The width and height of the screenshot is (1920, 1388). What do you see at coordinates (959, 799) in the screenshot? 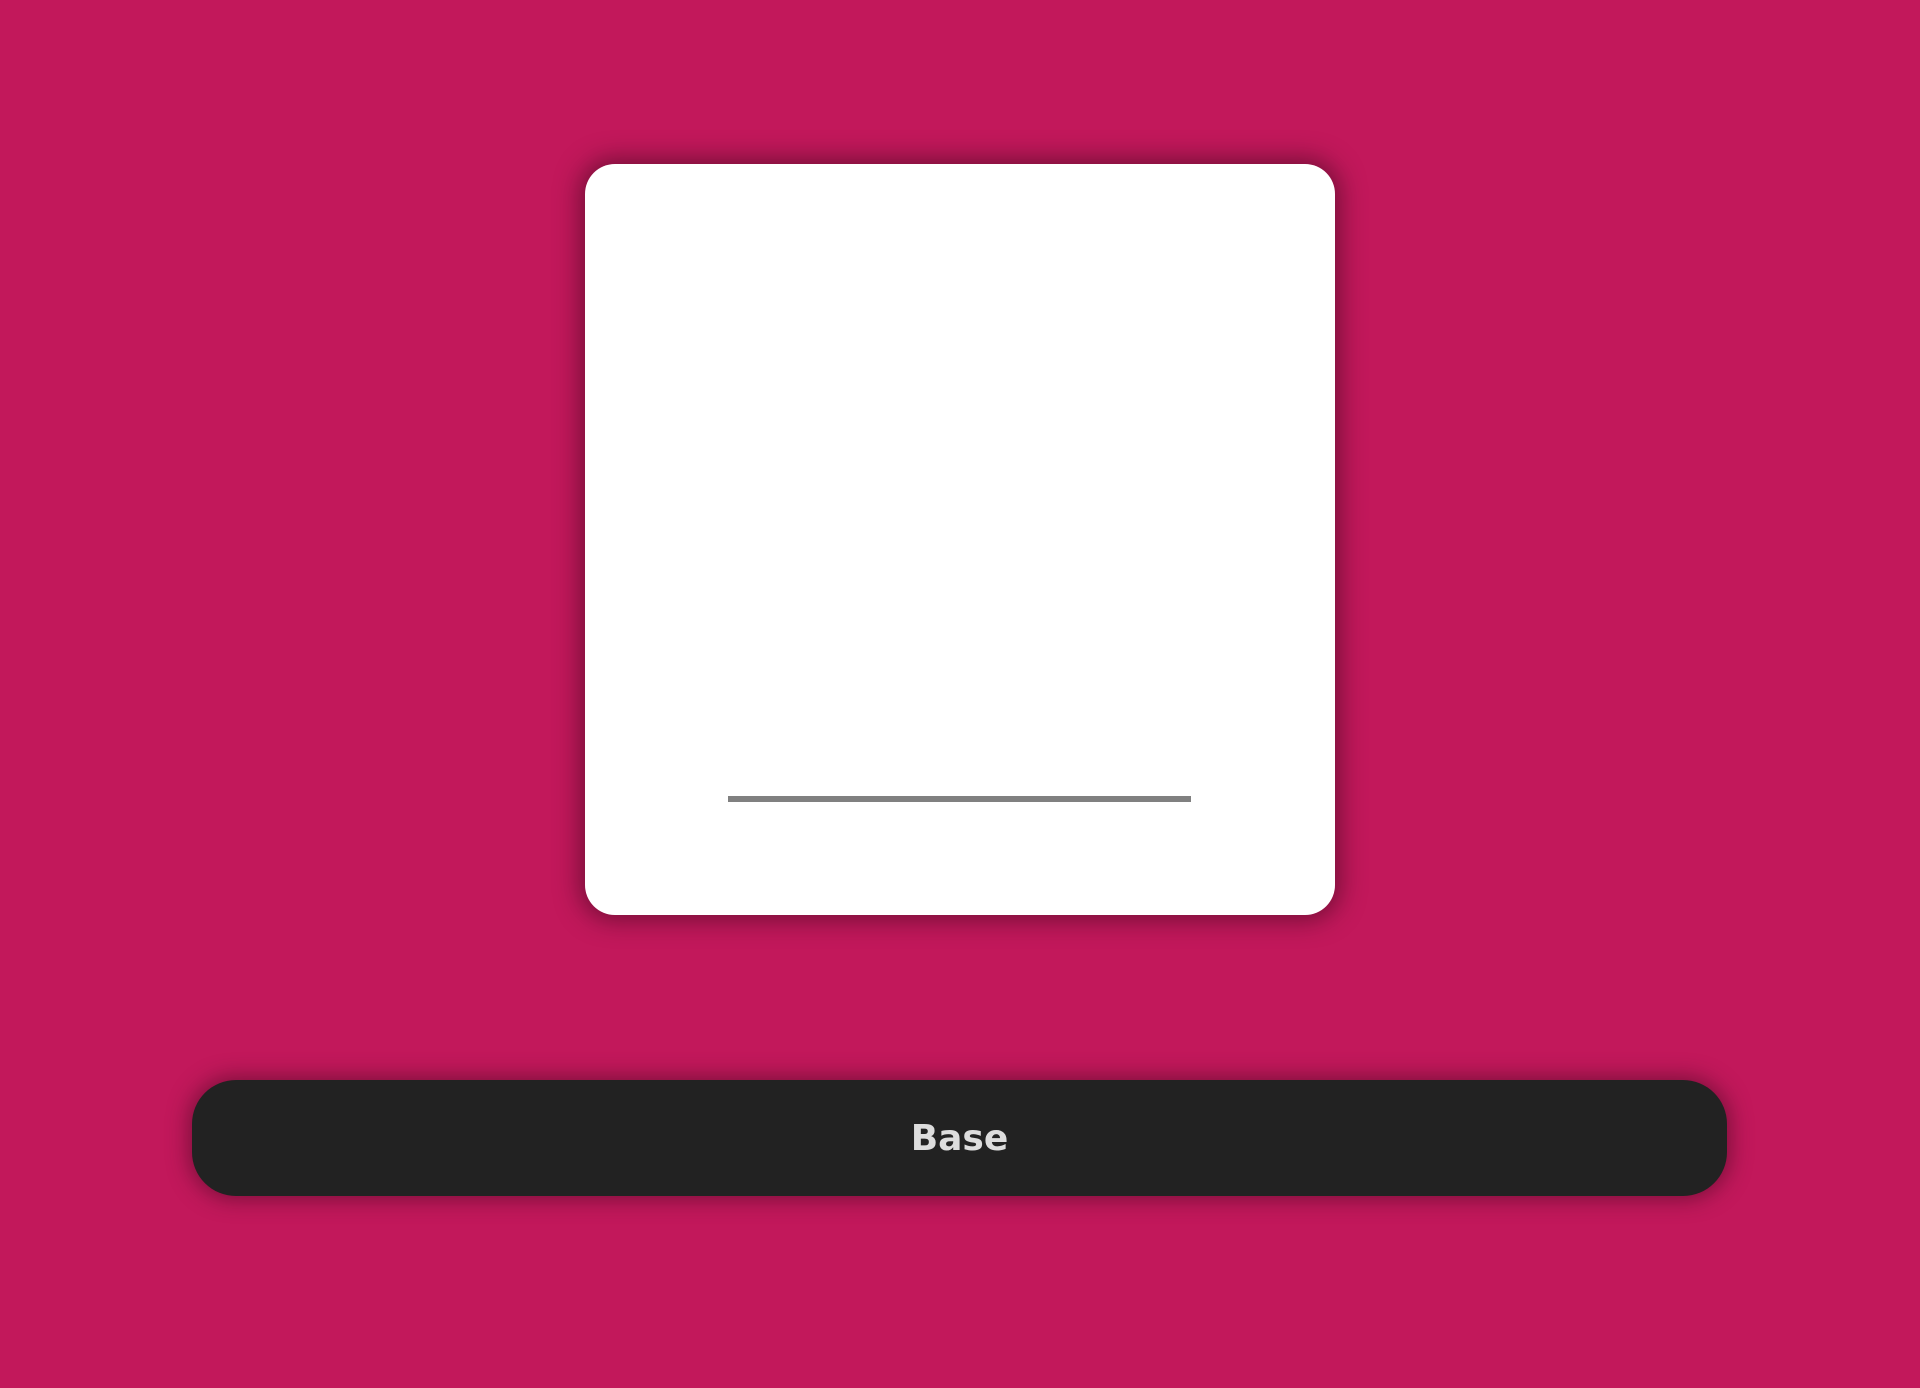
I see `text-input-underline` at bounding box center [959, 799].